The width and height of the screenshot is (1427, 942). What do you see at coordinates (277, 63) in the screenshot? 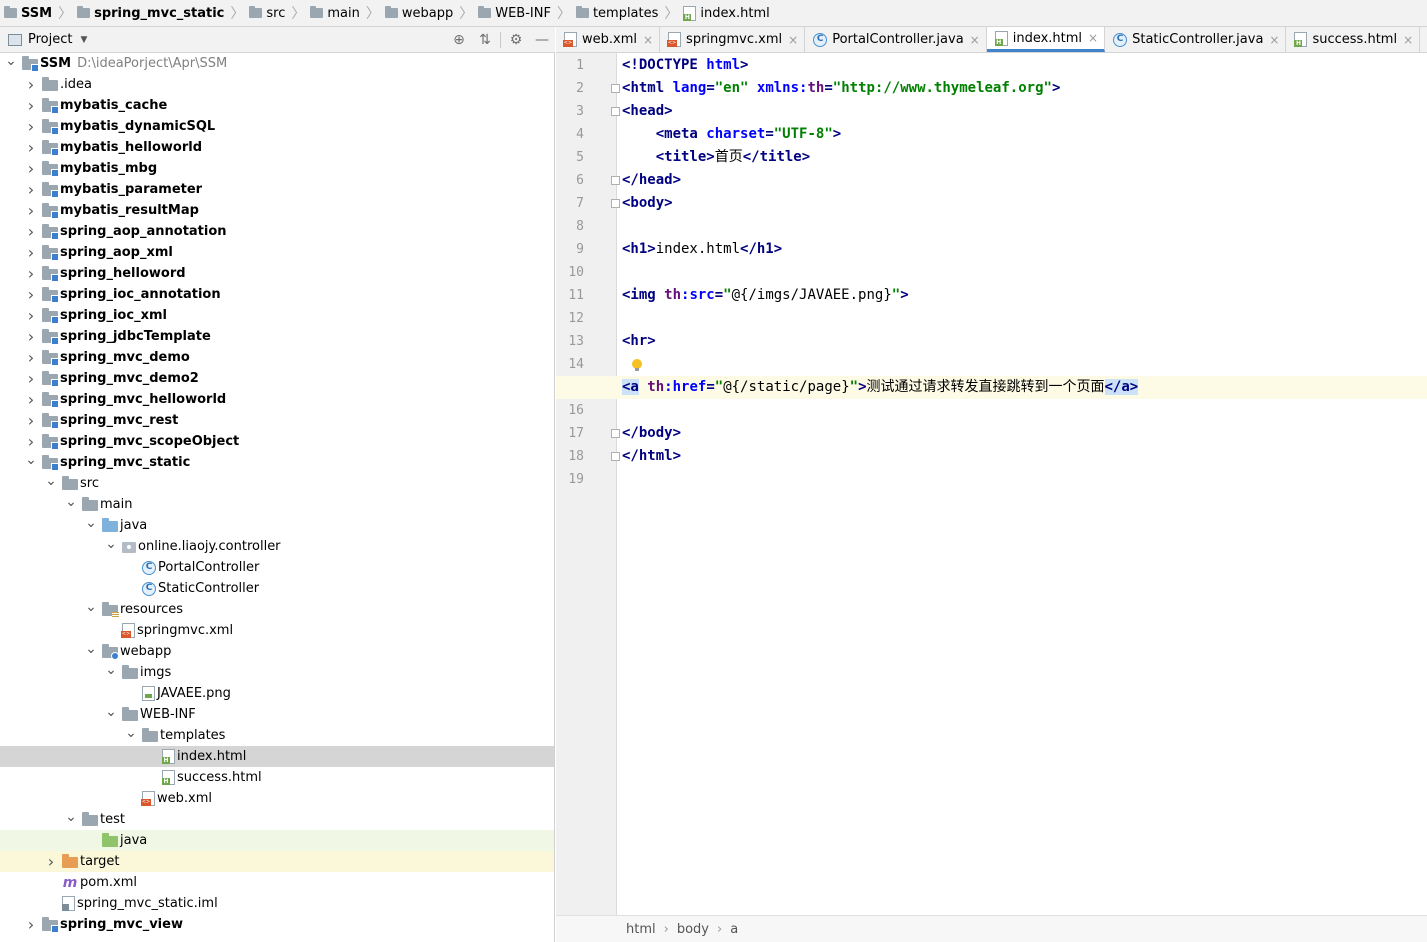
I see `tree-item-ssm: ⌄ SSM D:\ideaPorject\Apr\SSM` at bounding box center [277, 63].